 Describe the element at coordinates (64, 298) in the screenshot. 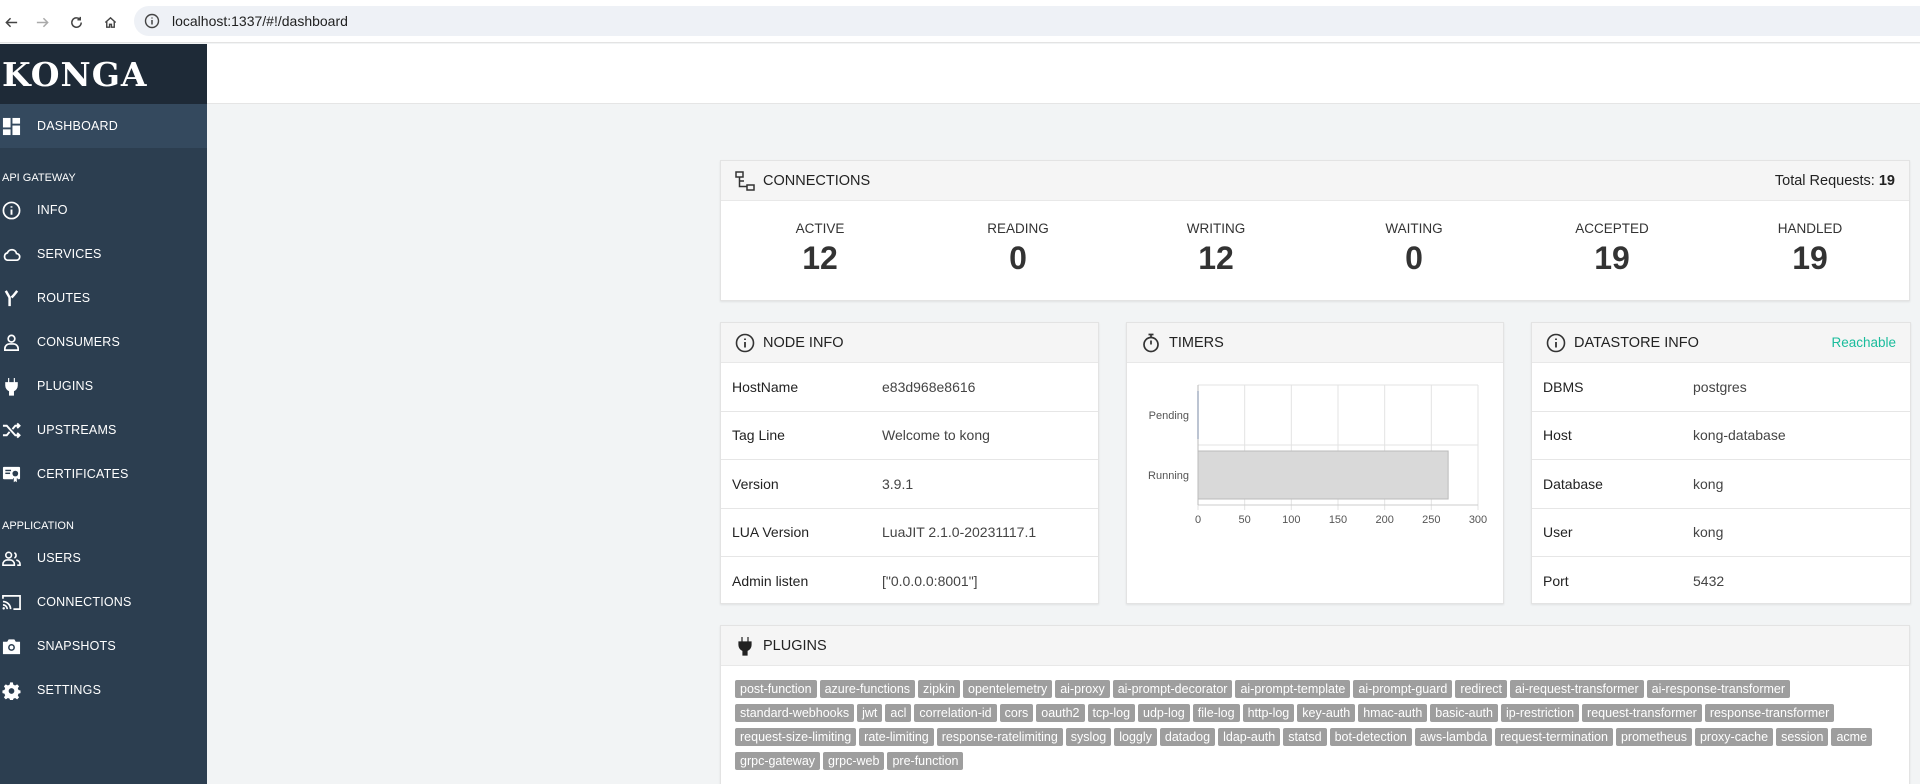

I see `sidebar-item-label: ROUTES` at that location.